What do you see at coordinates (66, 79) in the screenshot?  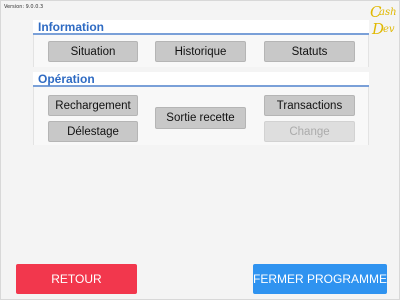 I see `operation-section-title: Opération` at bounding box center [66, 79].